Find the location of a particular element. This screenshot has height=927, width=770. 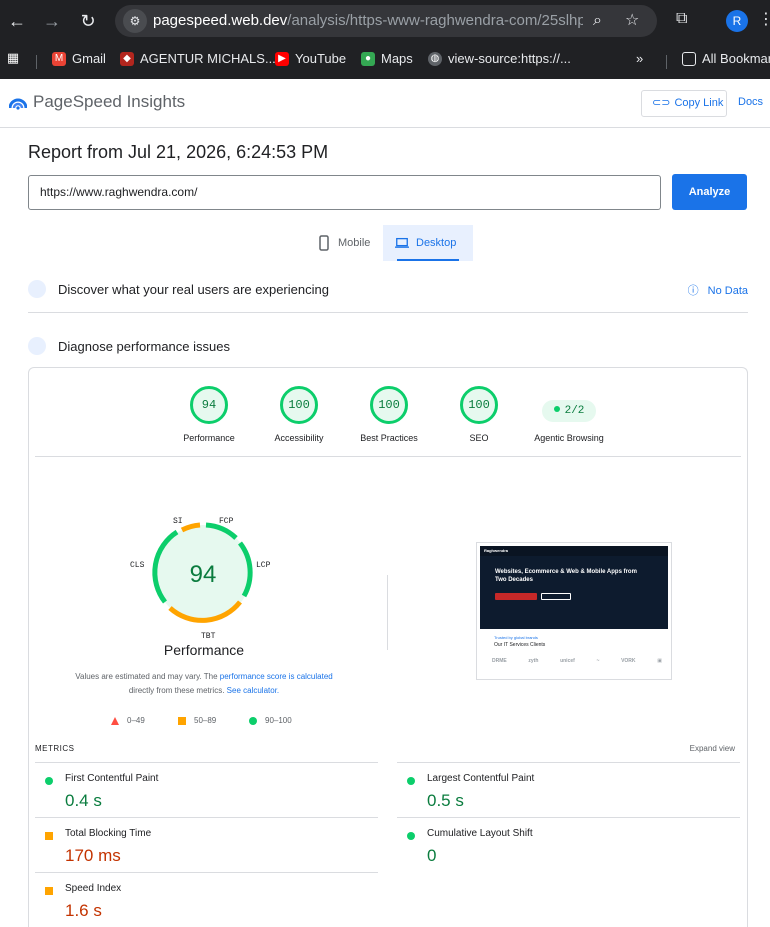

score-agentic-browsing: 2/2 Agentic Browsing is located at coordinates (569, 414).